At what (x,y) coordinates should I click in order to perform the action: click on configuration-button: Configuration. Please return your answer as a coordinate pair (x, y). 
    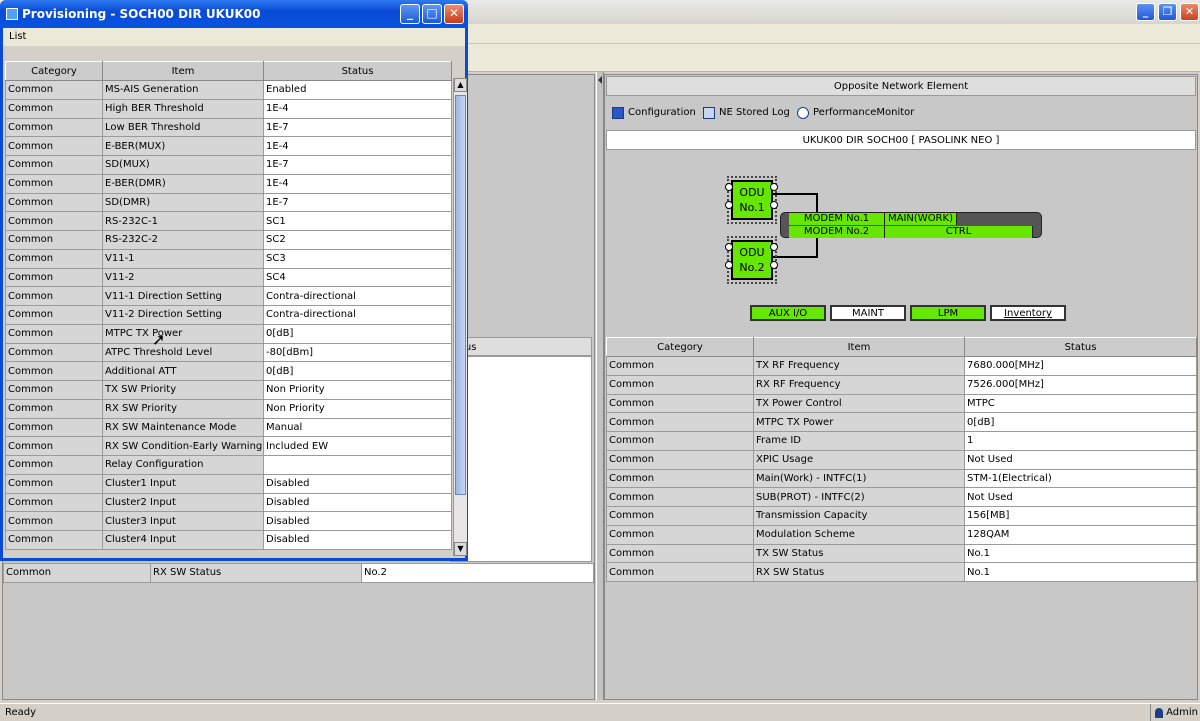
    Looking at the image, I should click on (654, 113).